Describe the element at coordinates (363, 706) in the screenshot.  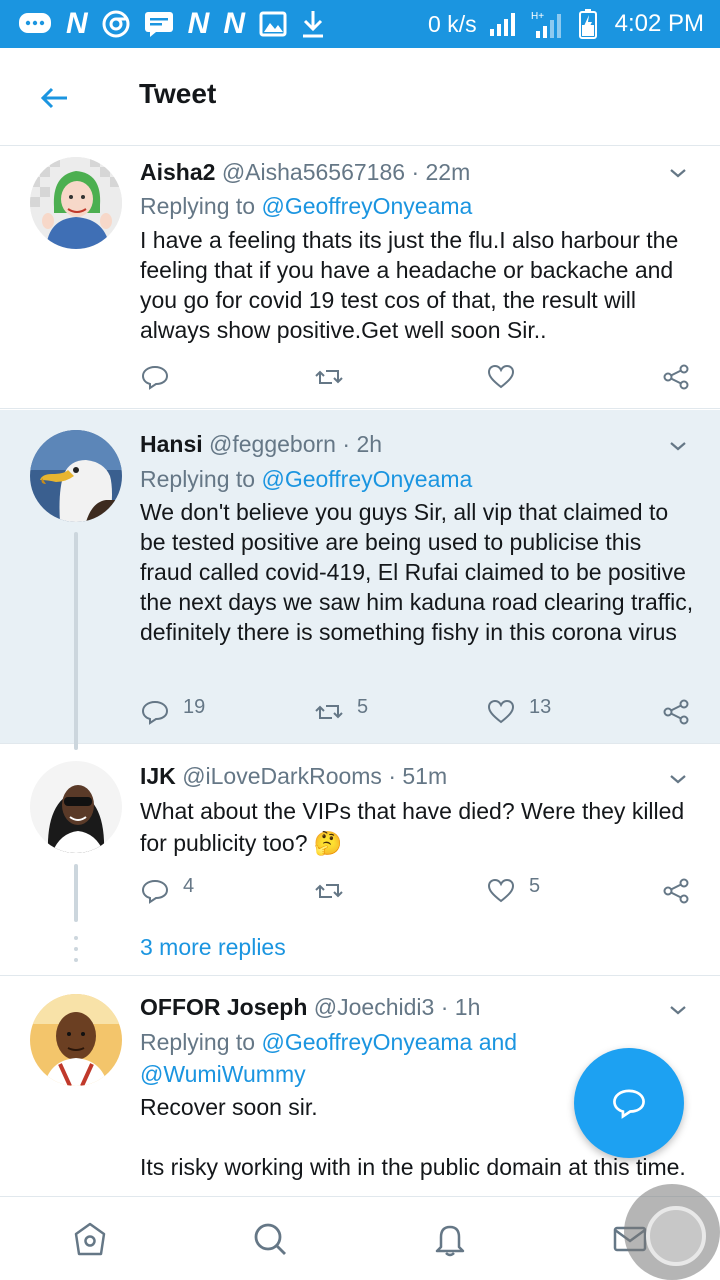
I see `retweet-count: 5` at that location.